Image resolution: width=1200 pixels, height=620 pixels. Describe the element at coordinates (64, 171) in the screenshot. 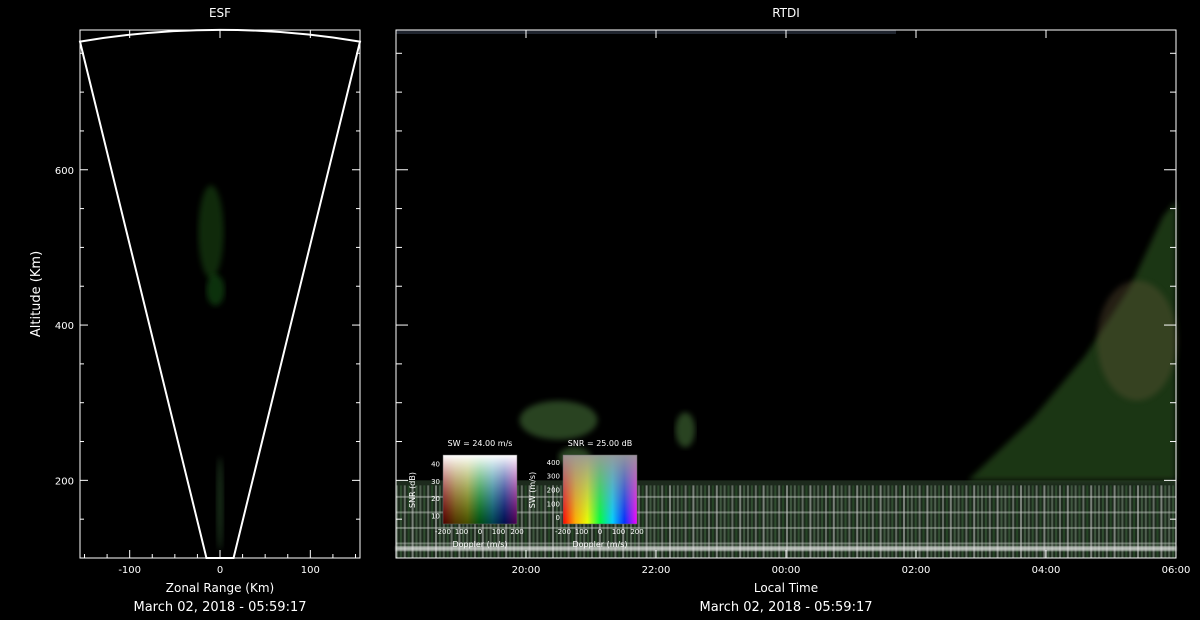

I see `esf-ytick-label: 600` at that location.